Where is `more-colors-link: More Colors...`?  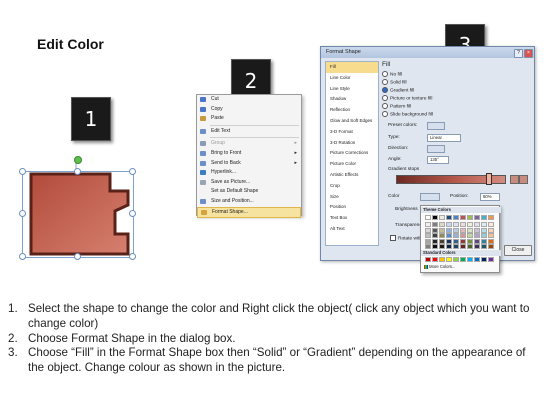
more-colors-link: More Colors... is located at coordinates (439, 266).